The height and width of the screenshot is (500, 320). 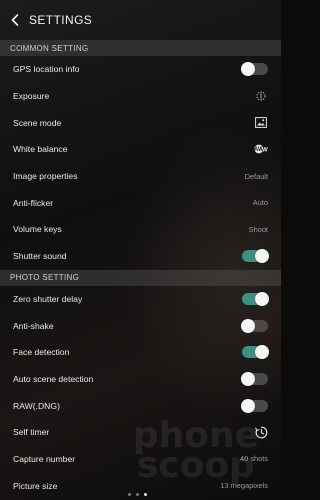 I want to click on timer-icon, so click(x=261, y=432).